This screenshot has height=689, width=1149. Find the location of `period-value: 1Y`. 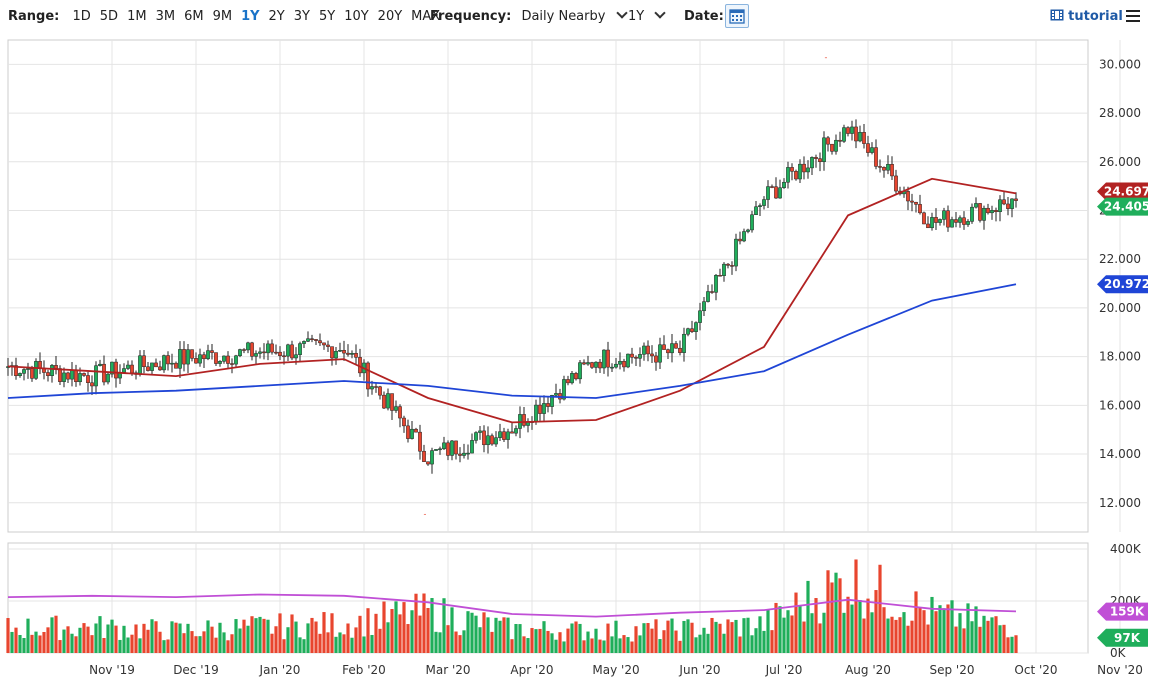

period-value: 1Y is located at coordinates (636, 16).